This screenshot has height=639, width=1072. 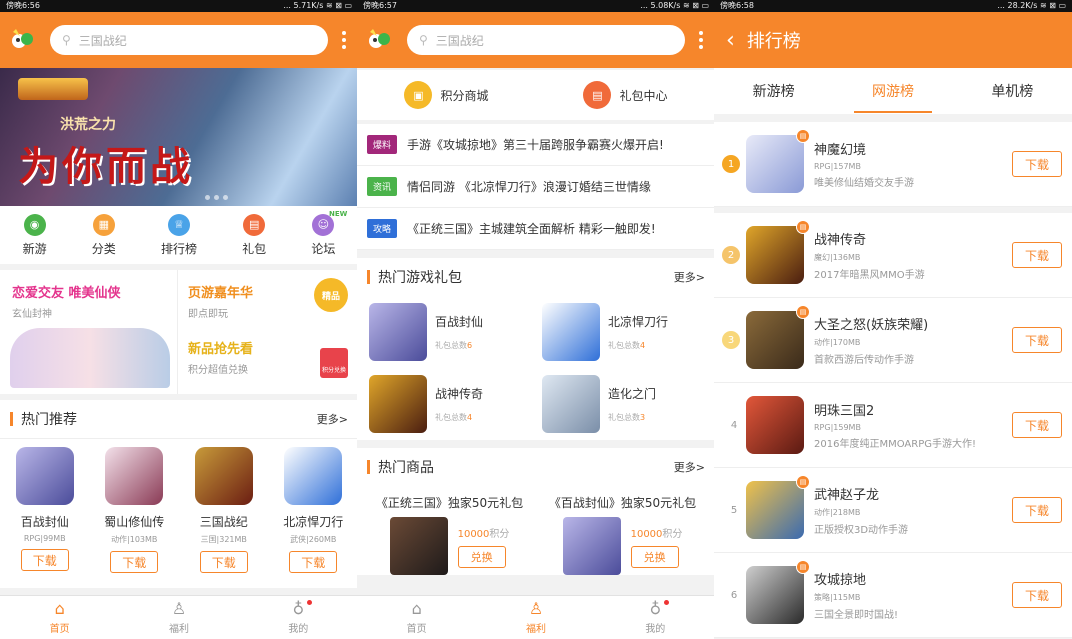 What do you see at coordinates (837, 166) in the screenshot?
I see `game-meta: RPG|157MB` at bounding box center [837, 166].